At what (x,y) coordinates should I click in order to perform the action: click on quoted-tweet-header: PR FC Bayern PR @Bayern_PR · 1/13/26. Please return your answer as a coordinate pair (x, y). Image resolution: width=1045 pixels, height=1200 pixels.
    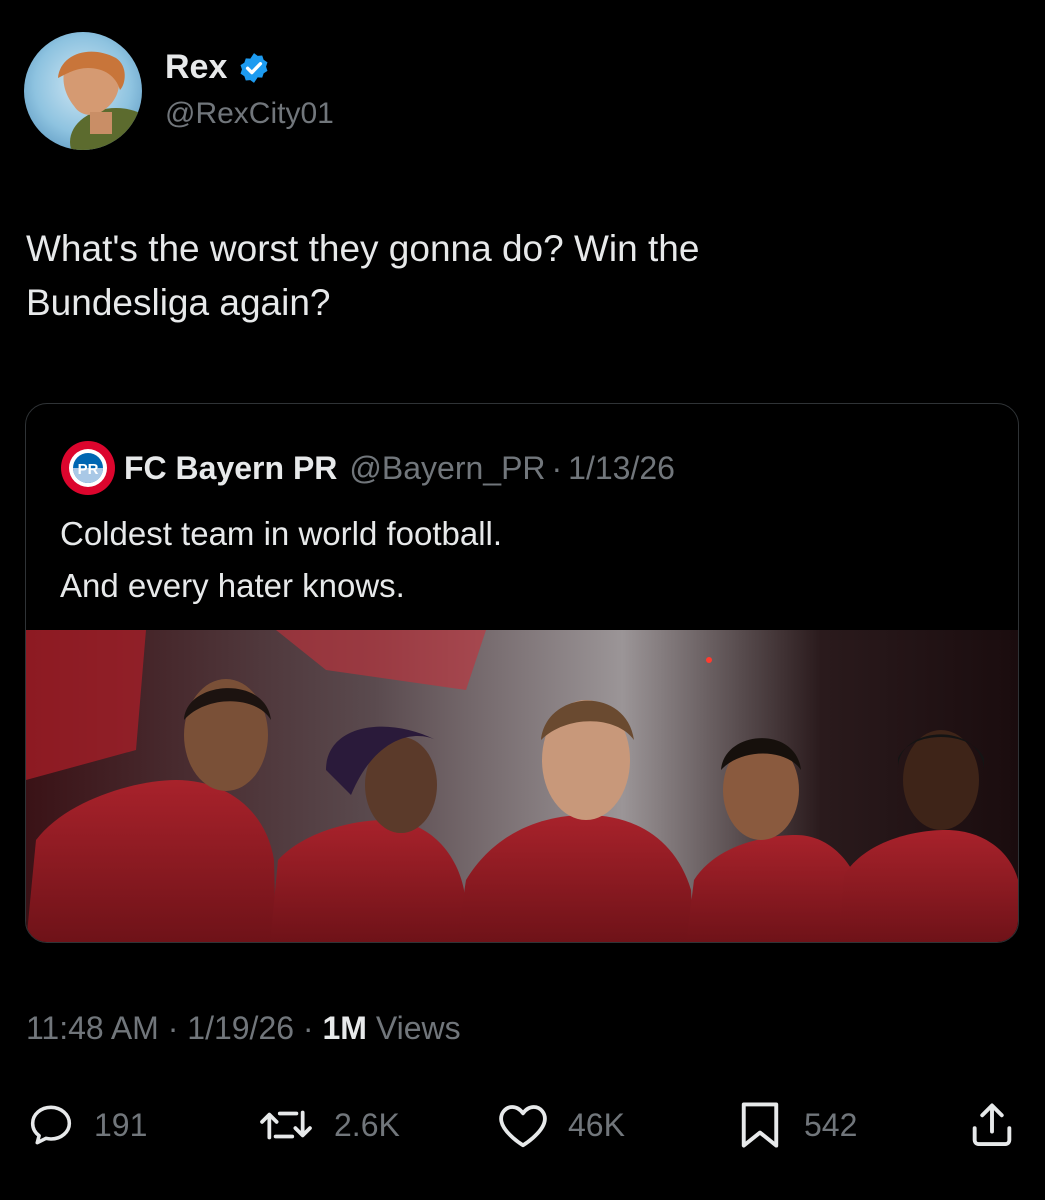
    Looking at the image, I should click on (367, 468).